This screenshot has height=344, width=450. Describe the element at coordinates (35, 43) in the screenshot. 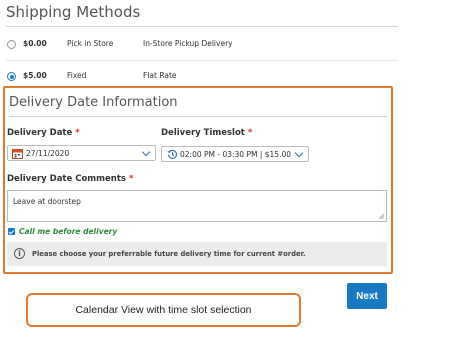

I see `shipping-price: $0.00` at that location.